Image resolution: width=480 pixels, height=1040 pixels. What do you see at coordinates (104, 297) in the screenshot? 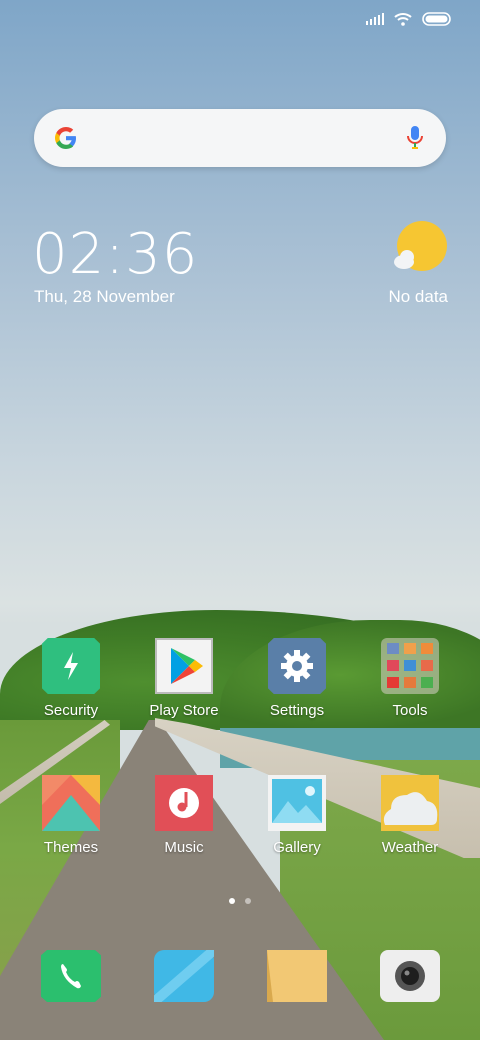
I see `clock-date: Thu, 28 November` at bounding box center [104, 297].